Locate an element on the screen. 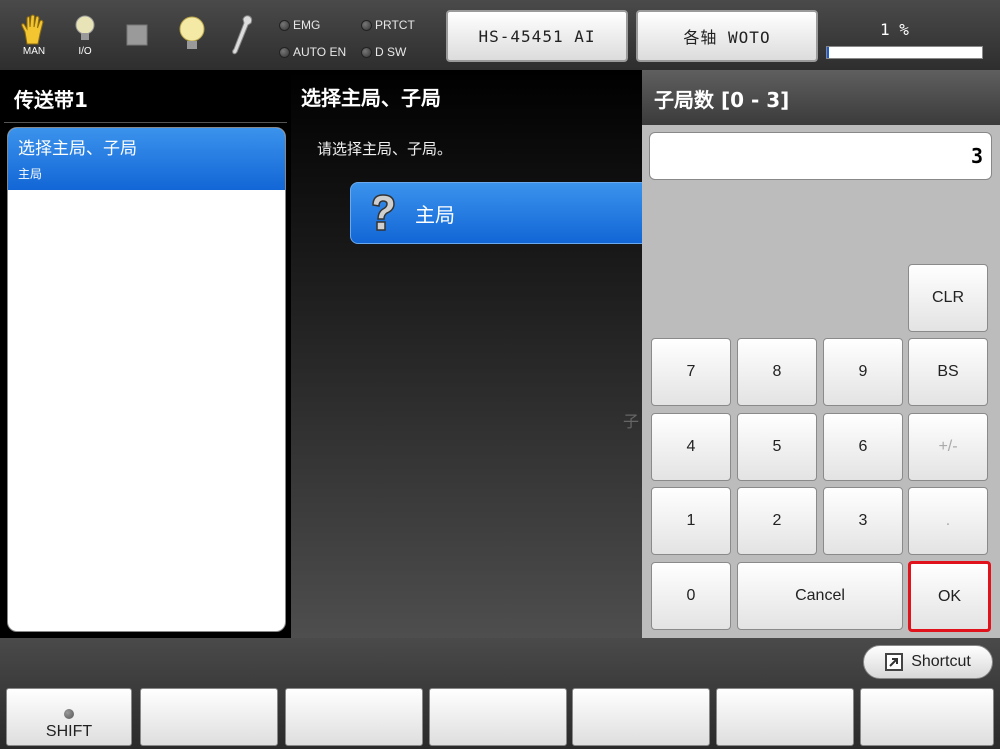 The image size is (1000, 749). shortcut-label: Shortcut is located at coordinates (941, 661).